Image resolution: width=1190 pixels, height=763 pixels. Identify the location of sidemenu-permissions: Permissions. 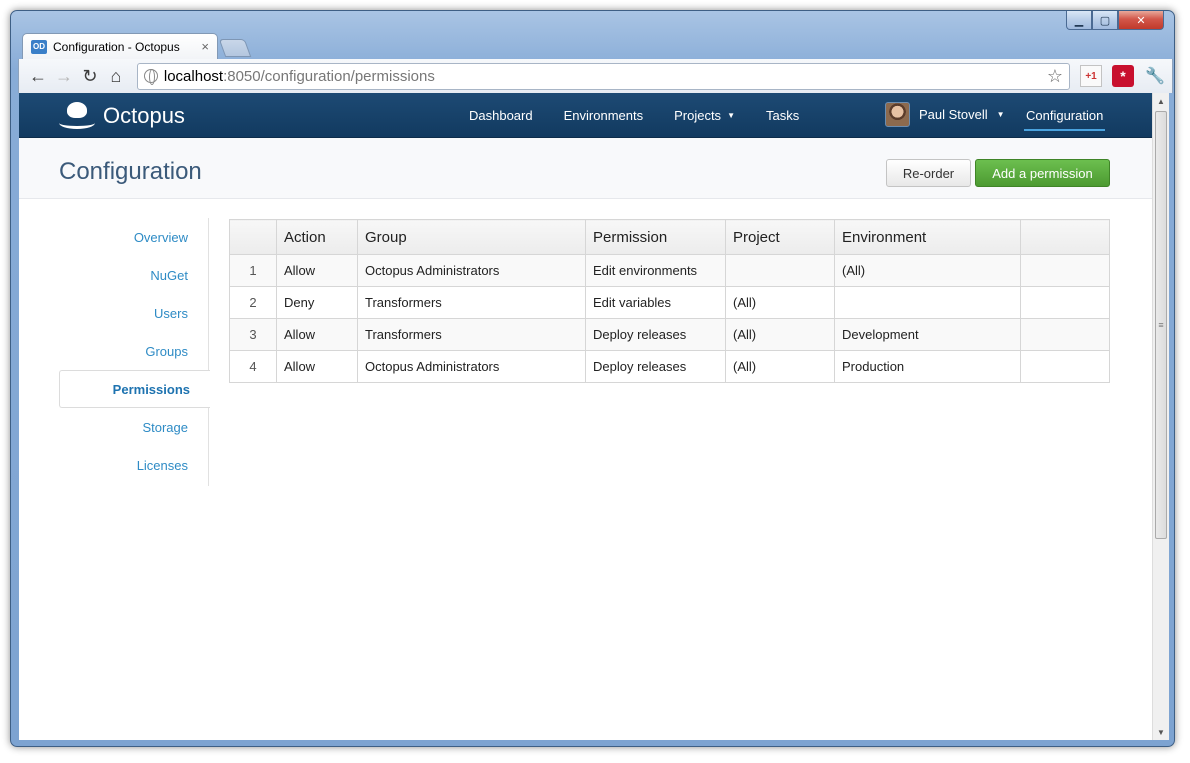
(134, 389).